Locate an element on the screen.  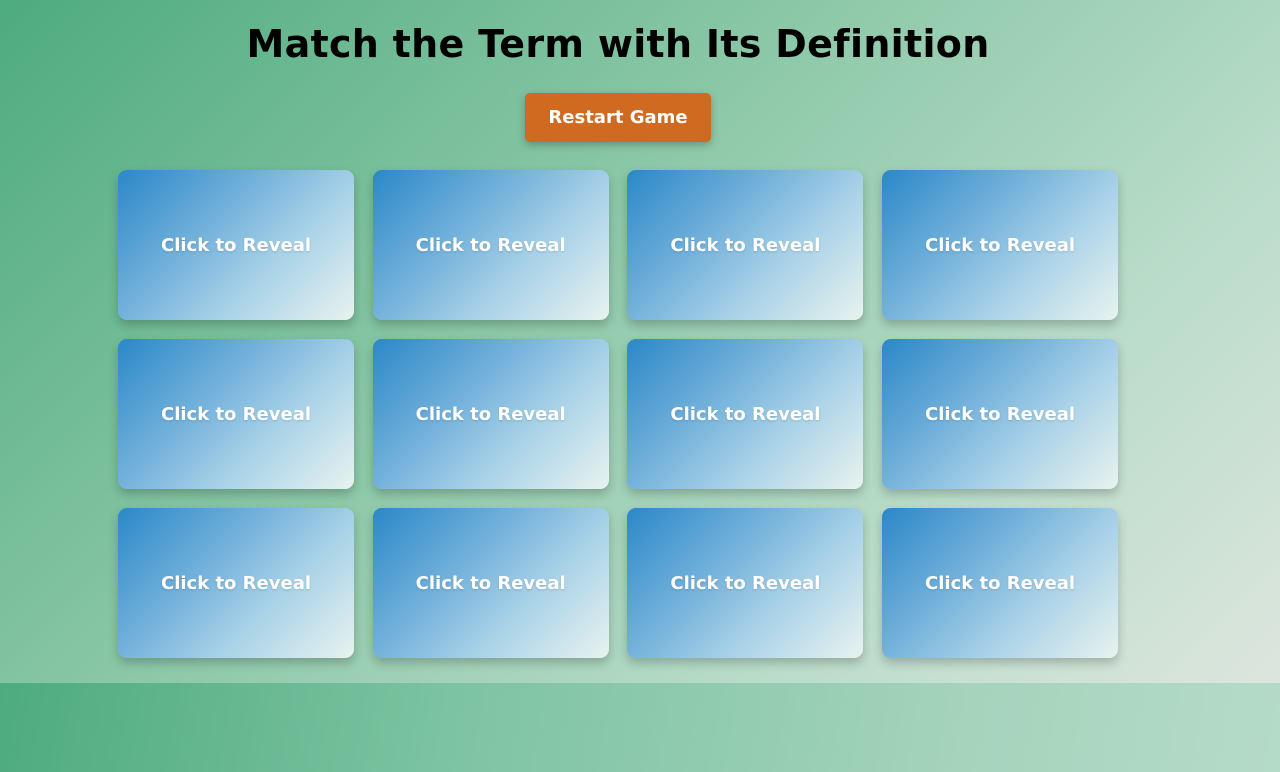
page-footer-band is located at coordinates (640, 727).